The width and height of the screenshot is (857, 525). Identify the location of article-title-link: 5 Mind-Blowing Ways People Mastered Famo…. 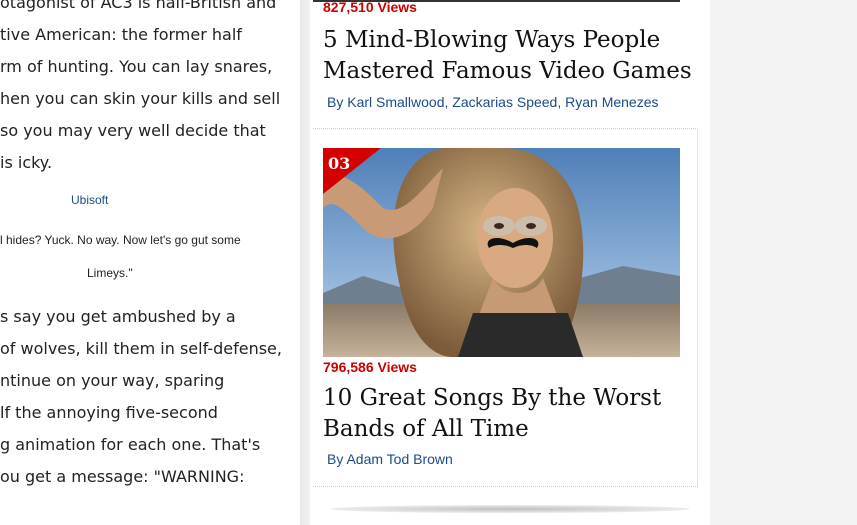
(510, 56).